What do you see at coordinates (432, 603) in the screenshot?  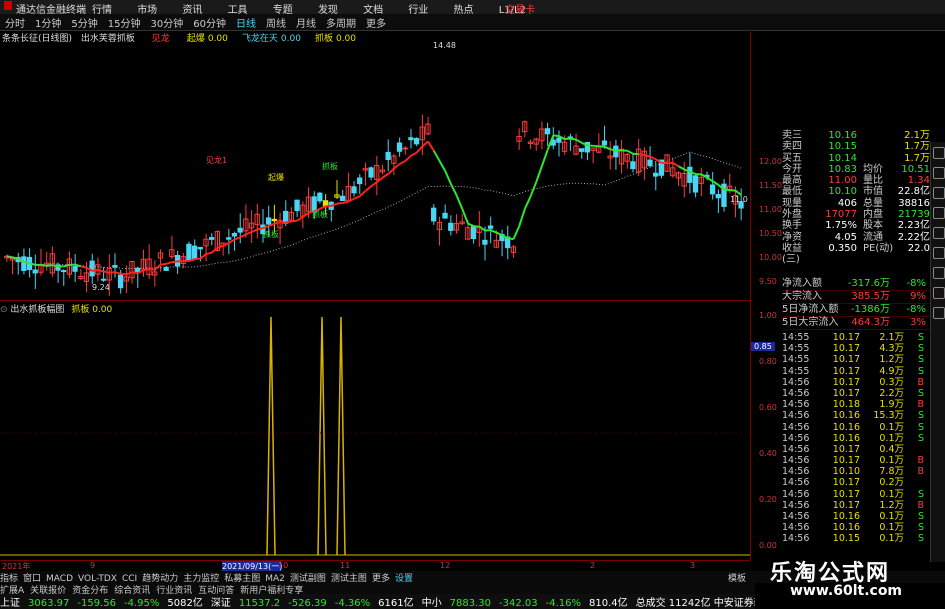 I see `index-name: 中小` at bounding box center [432, 603].